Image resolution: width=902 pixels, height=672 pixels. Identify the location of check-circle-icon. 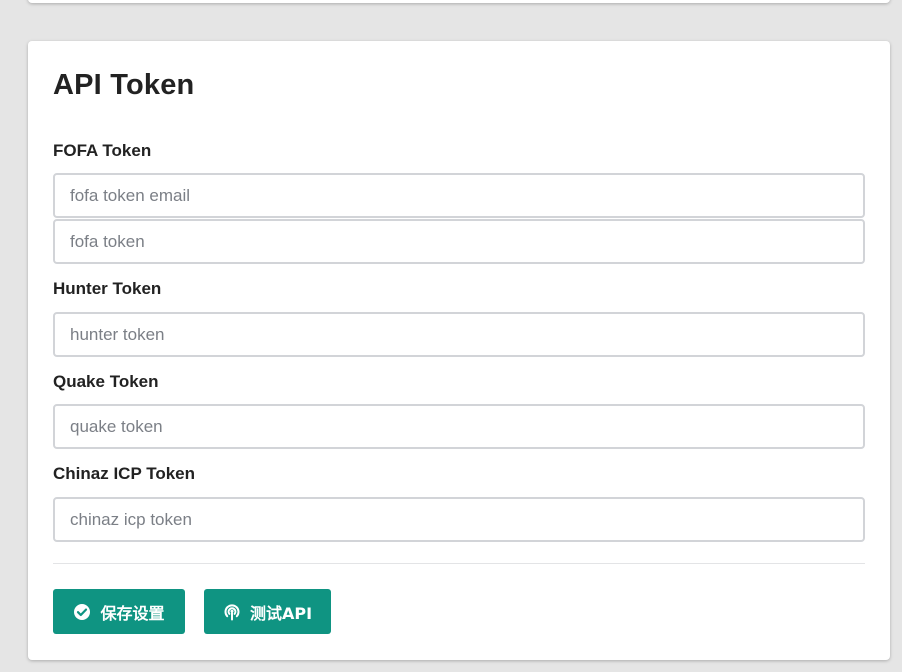
(82, 612).